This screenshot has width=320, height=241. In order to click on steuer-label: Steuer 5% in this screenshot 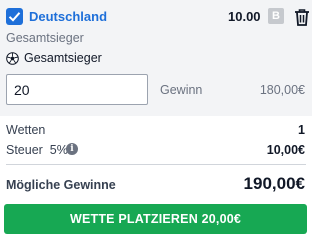, I will do `click(37, 150)`.